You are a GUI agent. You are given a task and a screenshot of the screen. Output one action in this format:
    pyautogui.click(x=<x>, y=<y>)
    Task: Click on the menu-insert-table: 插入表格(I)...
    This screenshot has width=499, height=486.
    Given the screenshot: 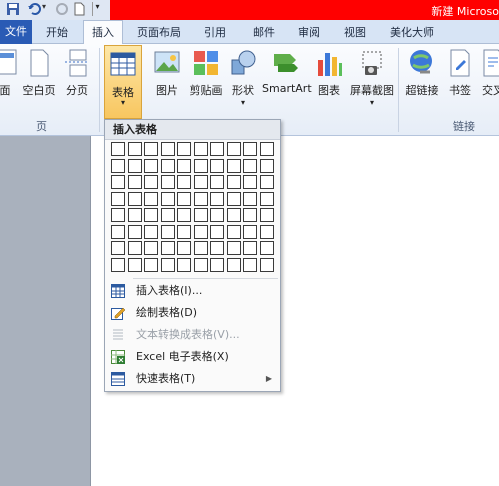 What is the action you would take?
    pyautogui.click(x=192, y=291)
    